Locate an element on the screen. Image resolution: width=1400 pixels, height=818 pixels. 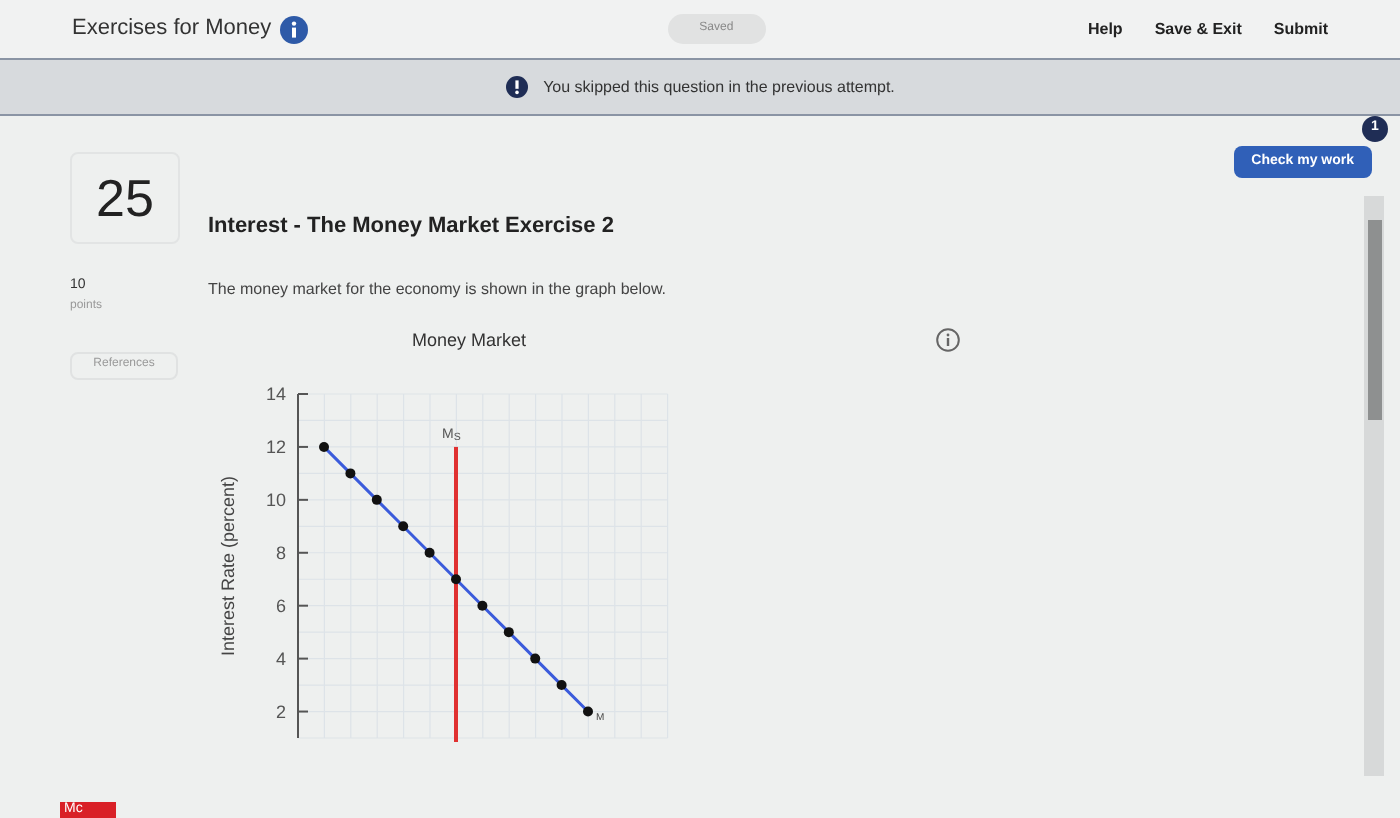
header-link: Save & Exit is located at coordinates (1198, 29).